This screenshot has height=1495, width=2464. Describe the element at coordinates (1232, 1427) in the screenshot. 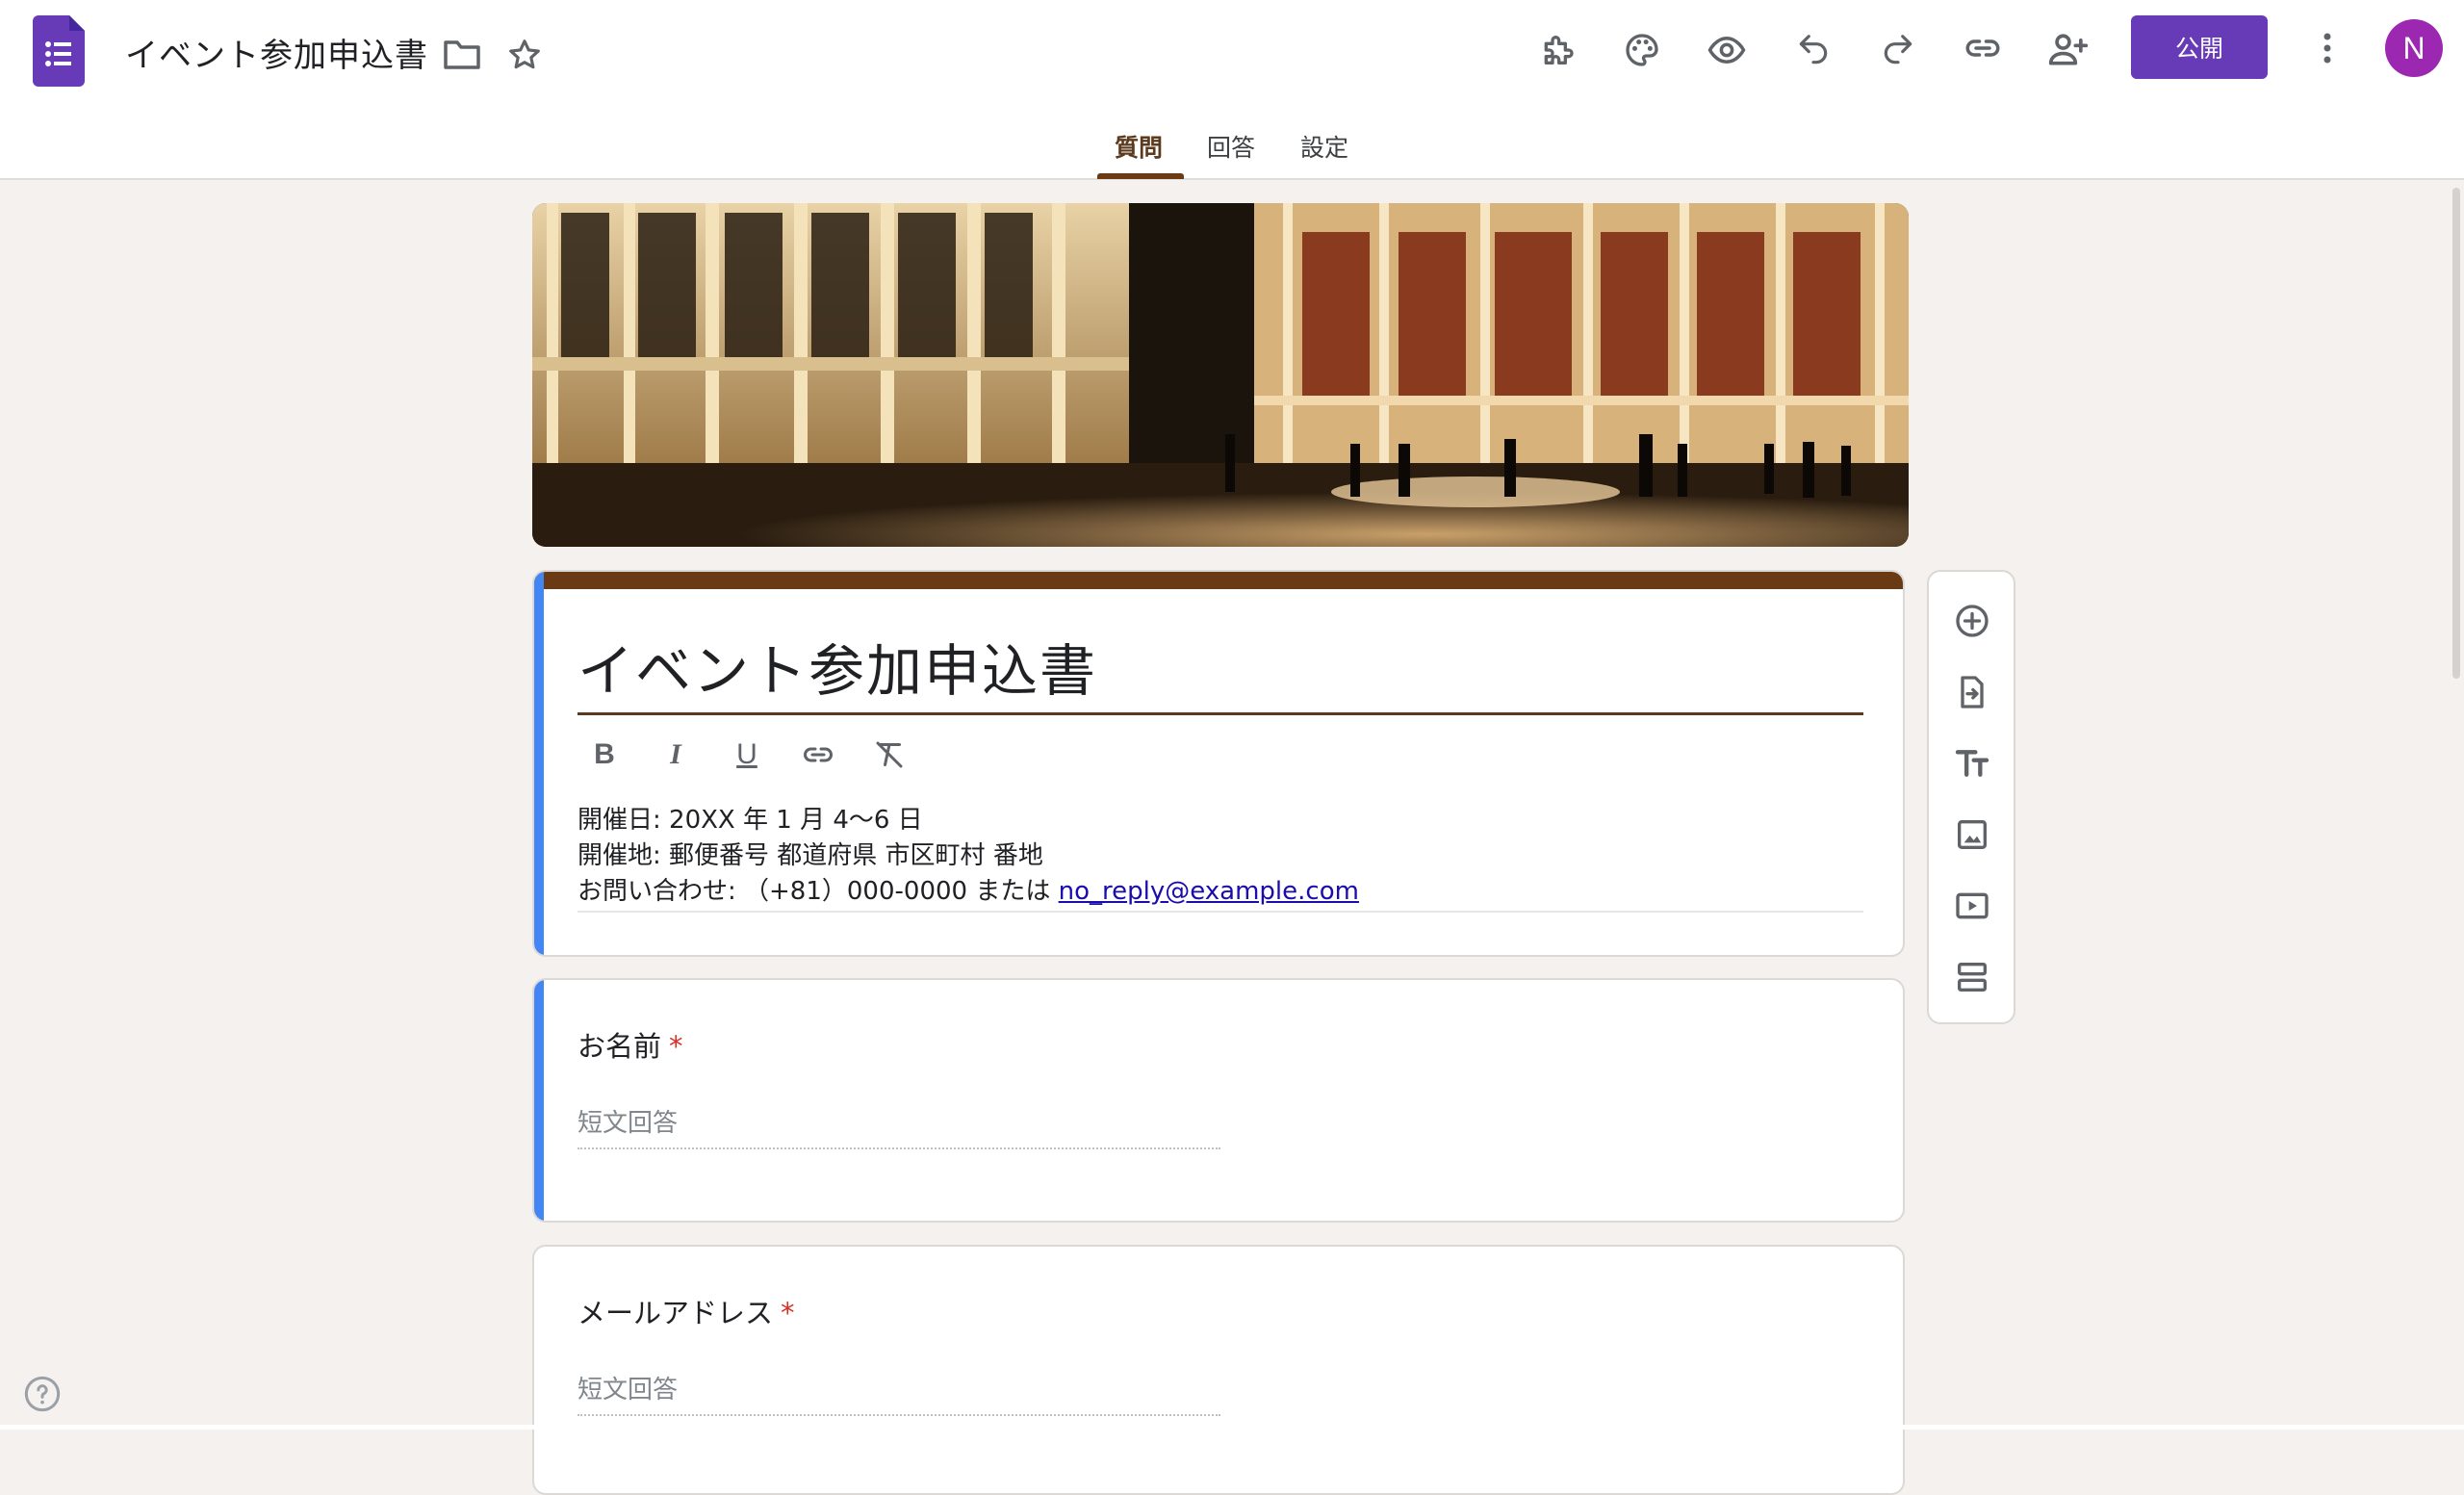

I see `bottom-edge` at that location.